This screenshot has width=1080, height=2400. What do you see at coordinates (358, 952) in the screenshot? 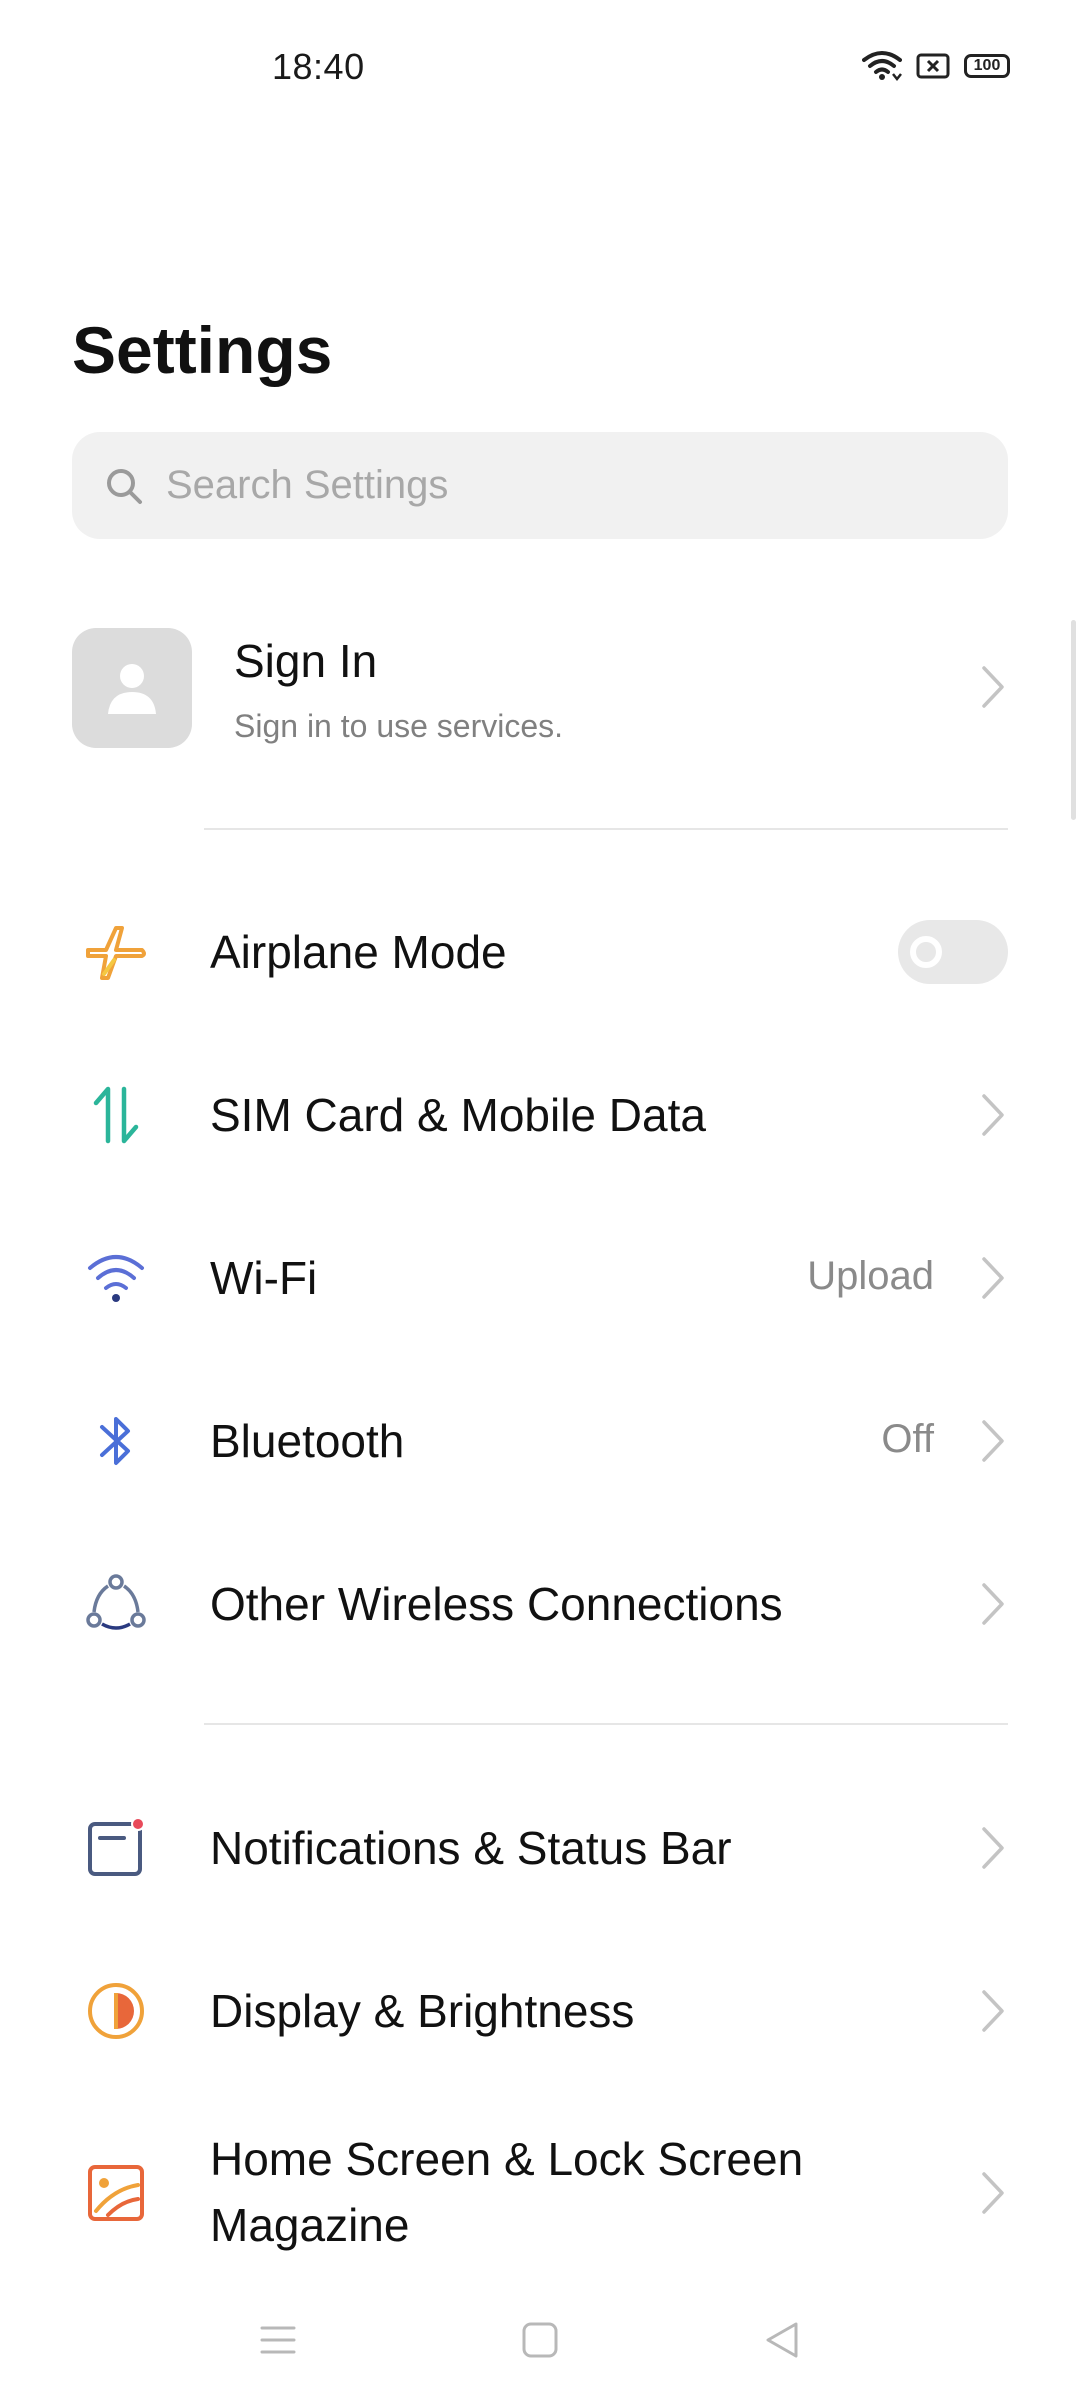
I see `airplane-mode-label: Airplane Mode` at bounding box center [358, 952].